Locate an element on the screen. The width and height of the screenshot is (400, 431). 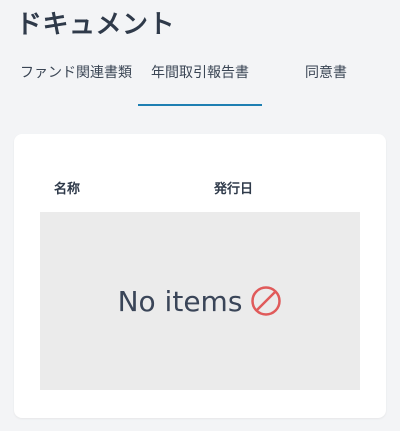
column-header-issue-date: 発行日 is located at coordinates (234, 189).